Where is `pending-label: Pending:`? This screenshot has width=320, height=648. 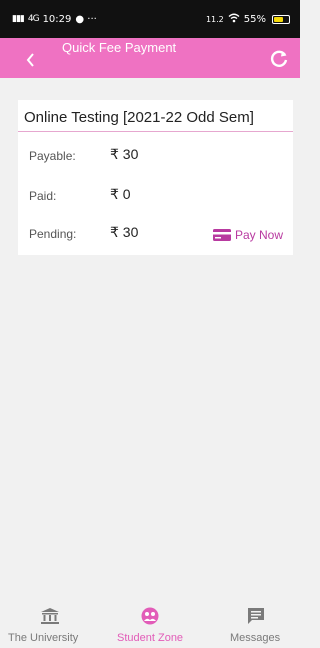 pending-label: Pending: is located at coordinates (53, 234).